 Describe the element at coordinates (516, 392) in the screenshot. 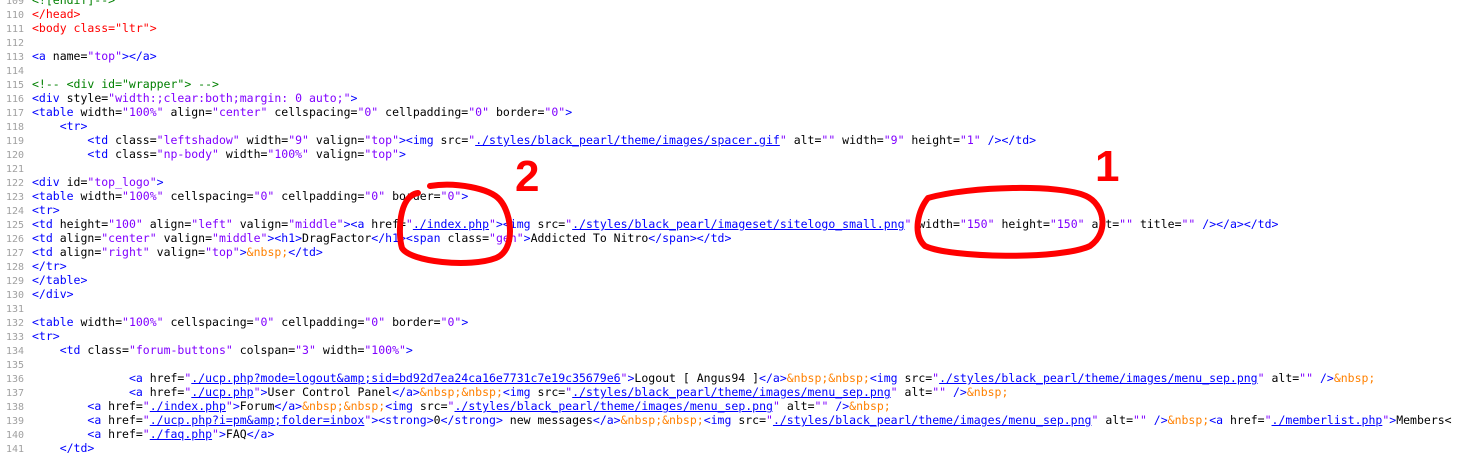

I see `code-token-tag: <img` at that location.